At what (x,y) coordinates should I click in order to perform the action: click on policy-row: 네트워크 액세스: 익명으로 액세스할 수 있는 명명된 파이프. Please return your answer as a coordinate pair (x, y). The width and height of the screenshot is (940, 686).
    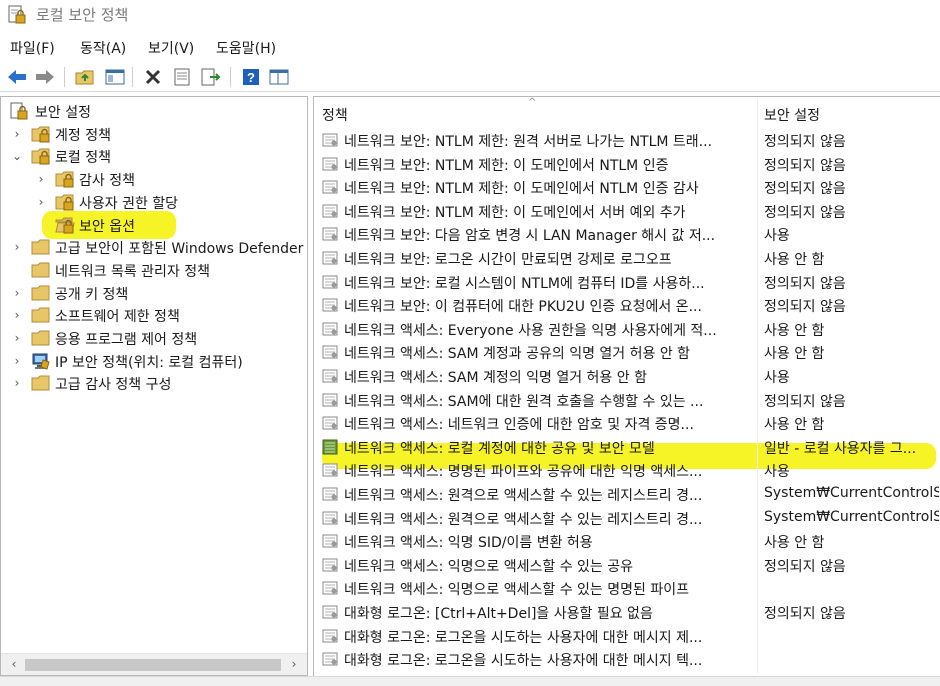
    Looking at the image, I should click on (627, 589).